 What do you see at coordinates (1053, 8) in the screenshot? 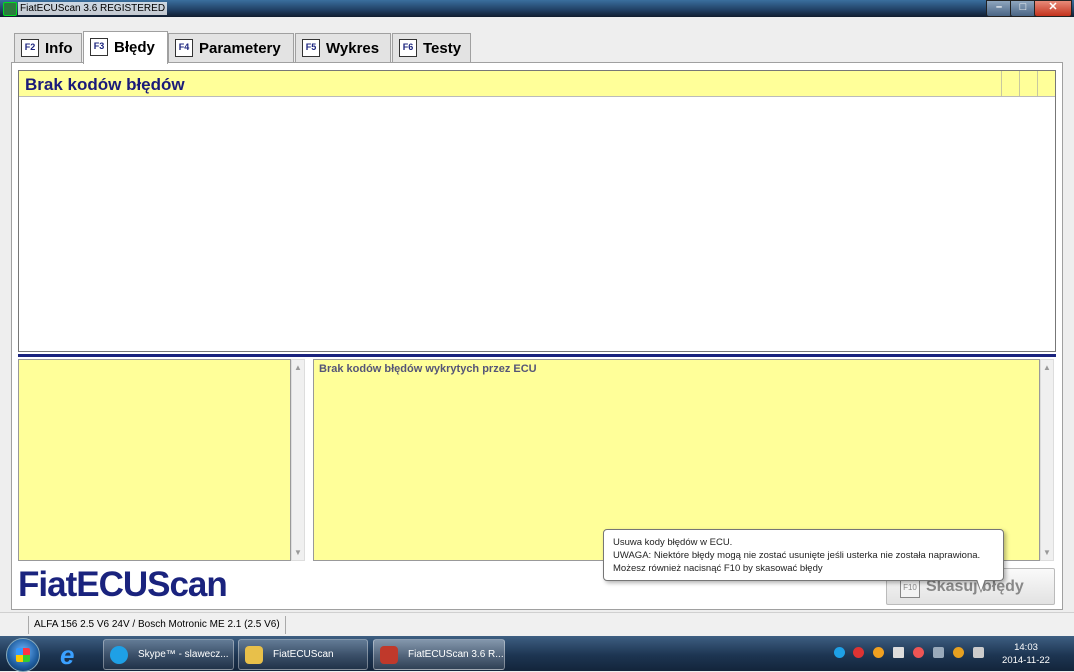
I see `close-button: ✕` at bounding box center [1053, 8].